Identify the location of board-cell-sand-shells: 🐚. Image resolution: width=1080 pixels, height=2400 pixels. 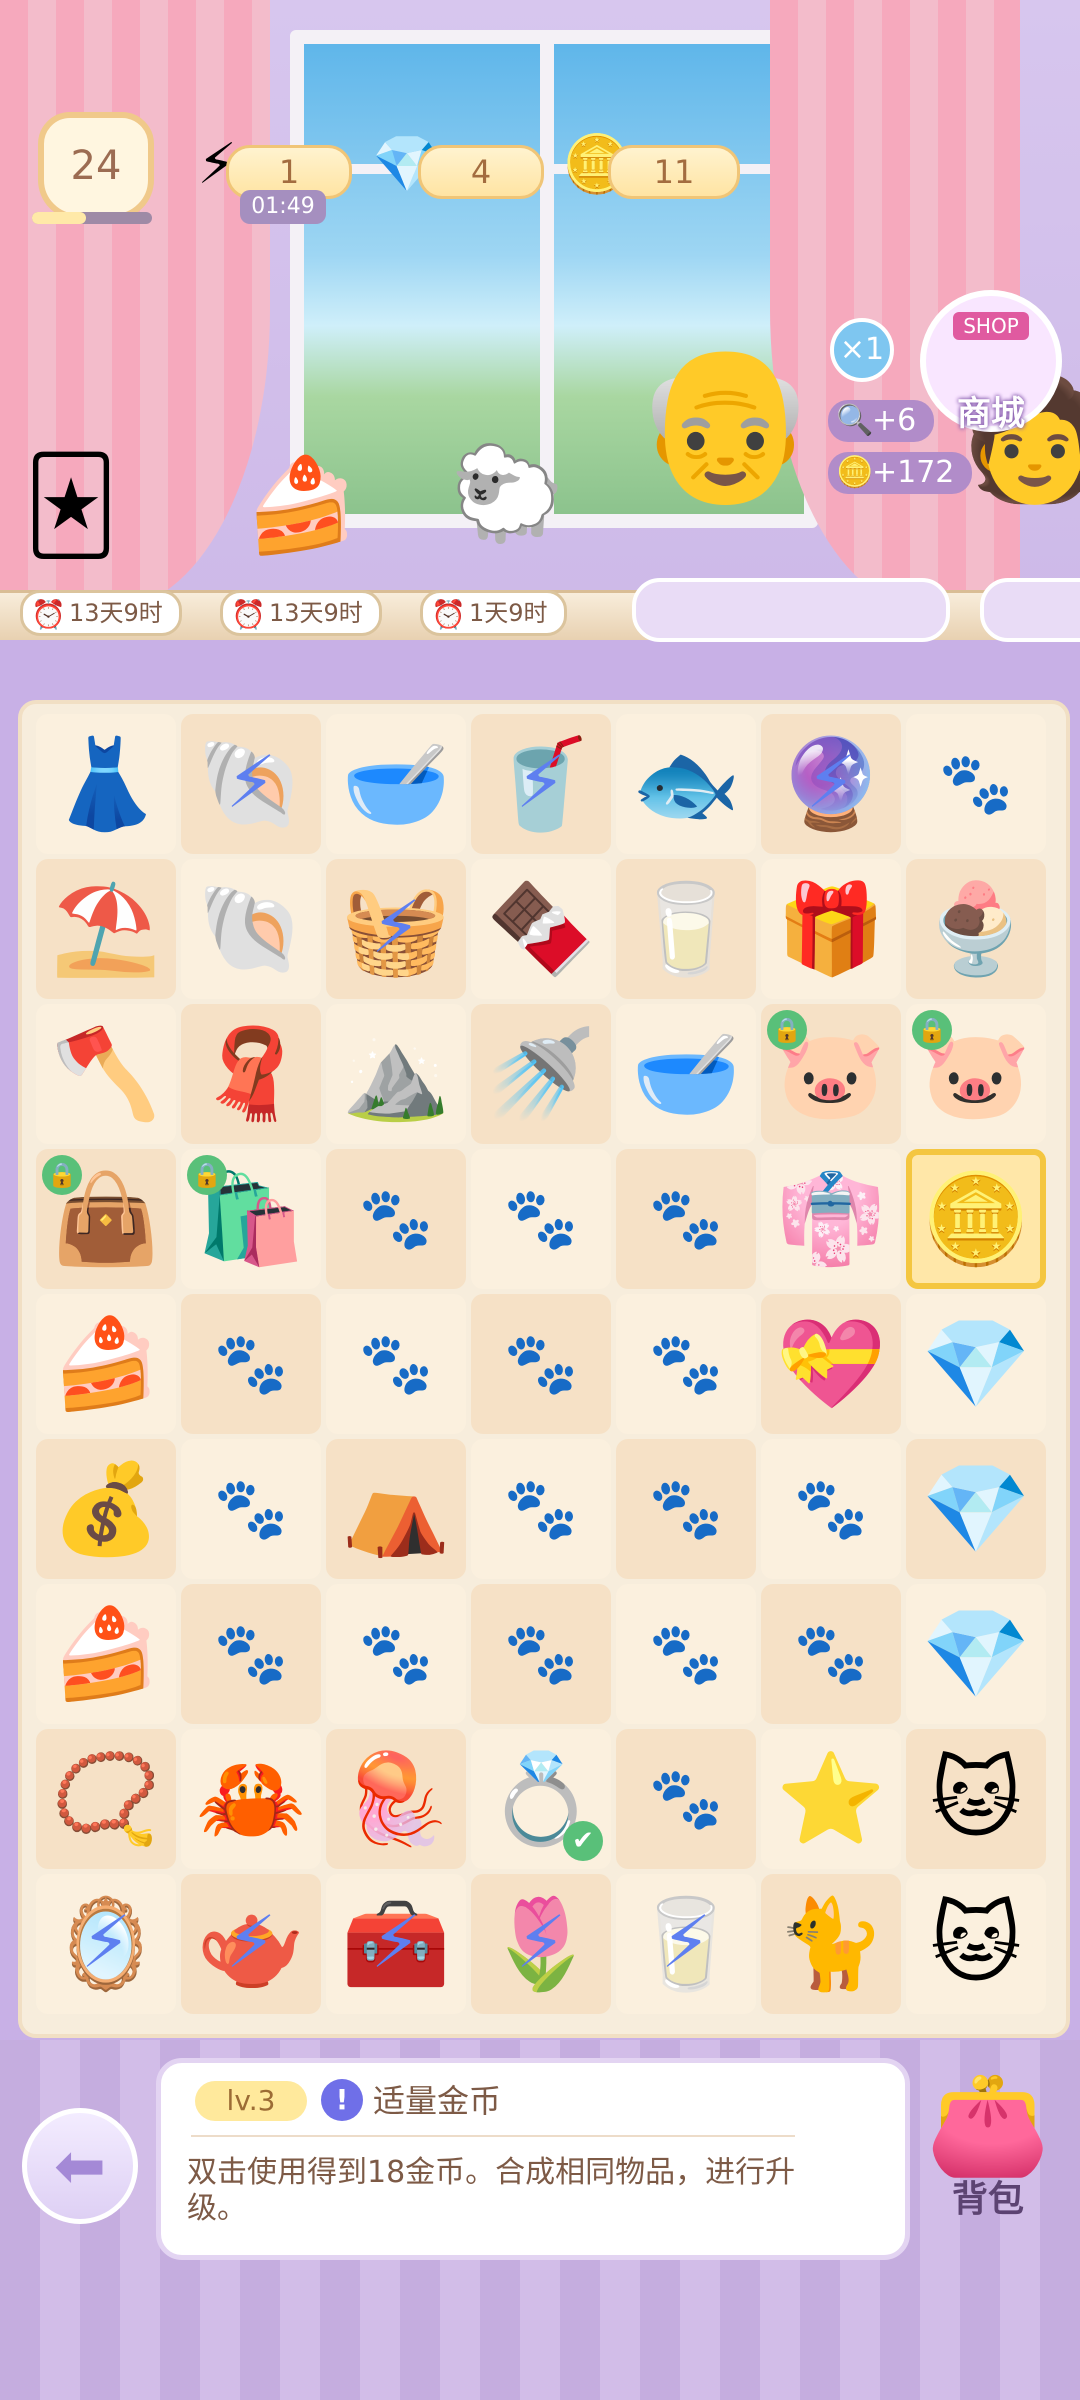
(251, 929).